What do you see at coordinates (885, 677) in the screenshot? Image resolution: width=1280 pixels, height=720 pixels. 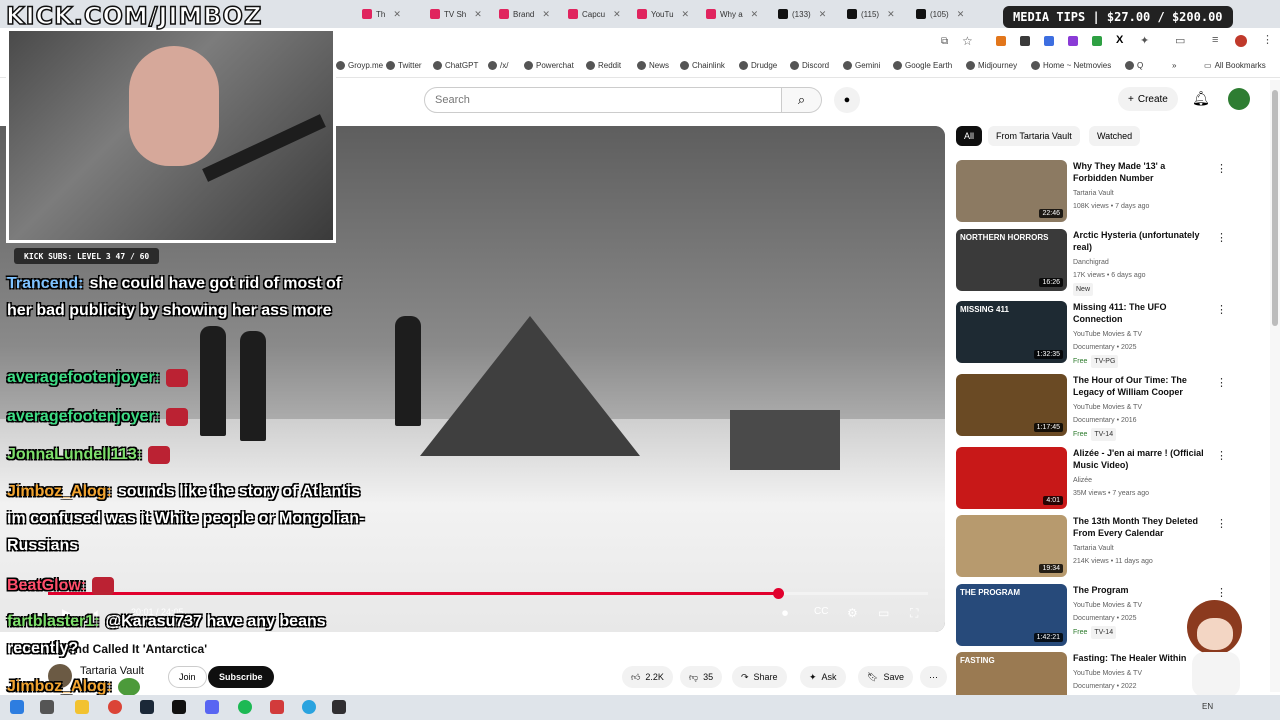 I see `save-button: 🔖︎ Save` at bounding box center [885, 677].